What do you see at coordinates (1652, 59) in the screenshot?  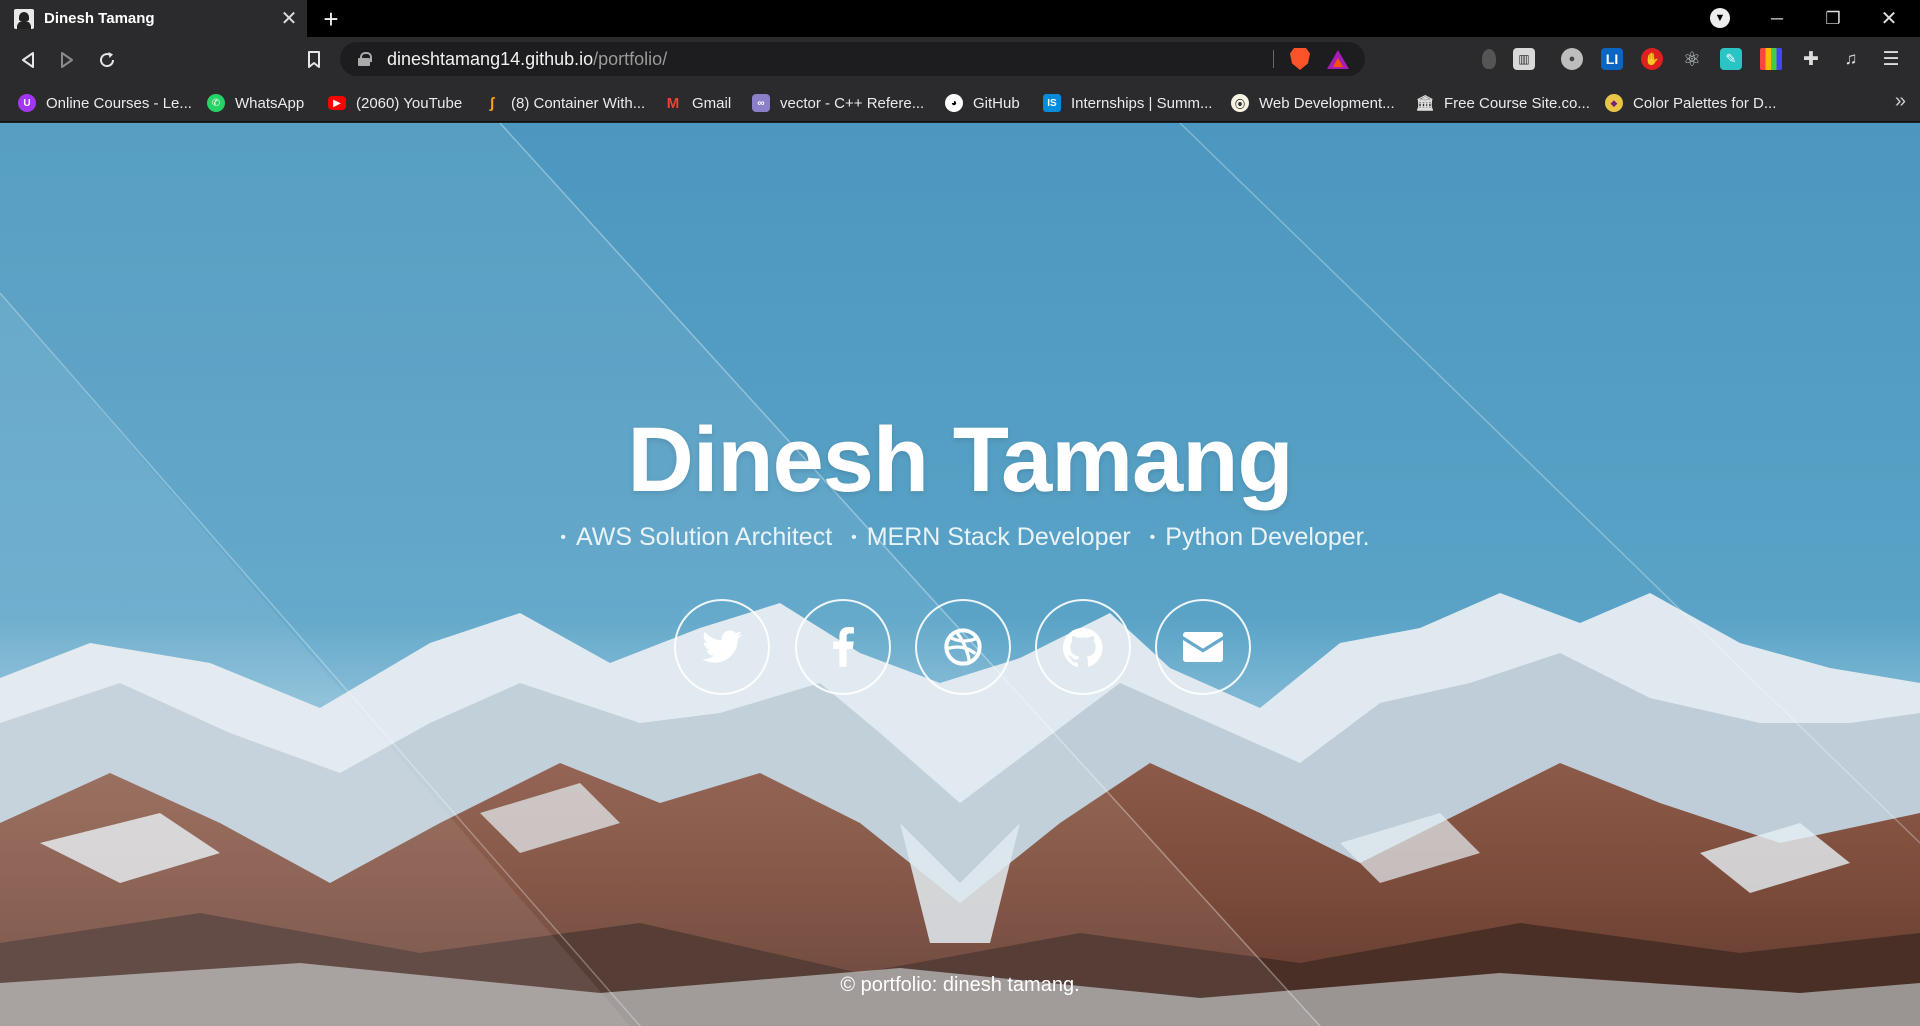 I see `stop-extension-icon: ✋` at bounding box center [1652, 59].